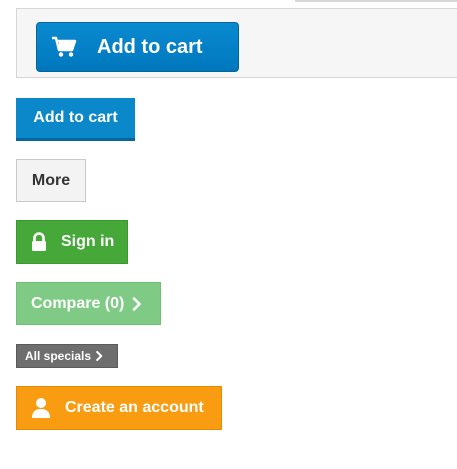 The height and width of the screenshot is (469, 457). What do you see at coordinates (150, 46) in the screenshot?
I see `add-to-cart-large-label: Add to cart` at bounding box center [150, 46].